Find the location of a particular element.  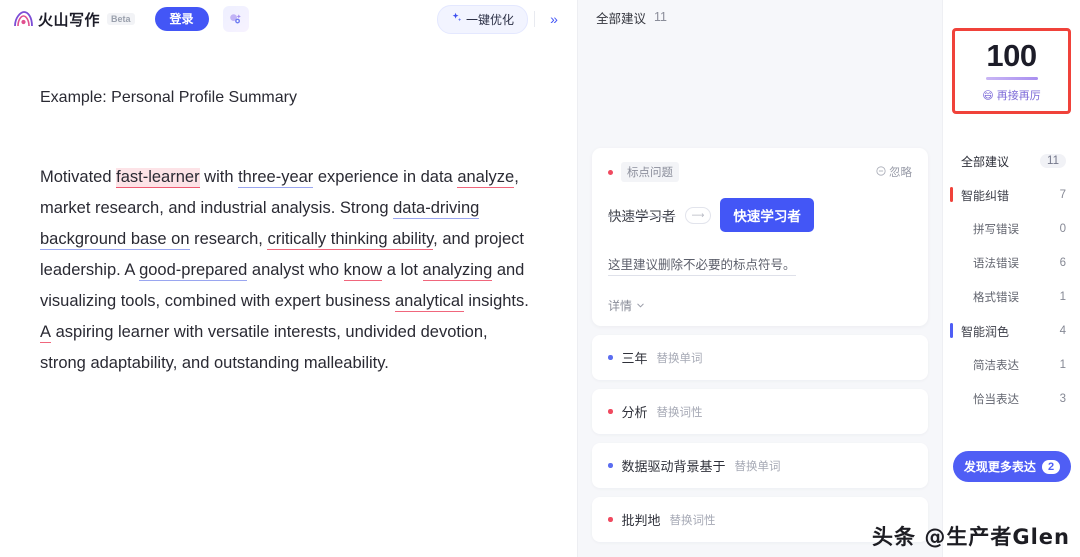

suggestion-word: 批判地 is located at coordinates (641, 520).